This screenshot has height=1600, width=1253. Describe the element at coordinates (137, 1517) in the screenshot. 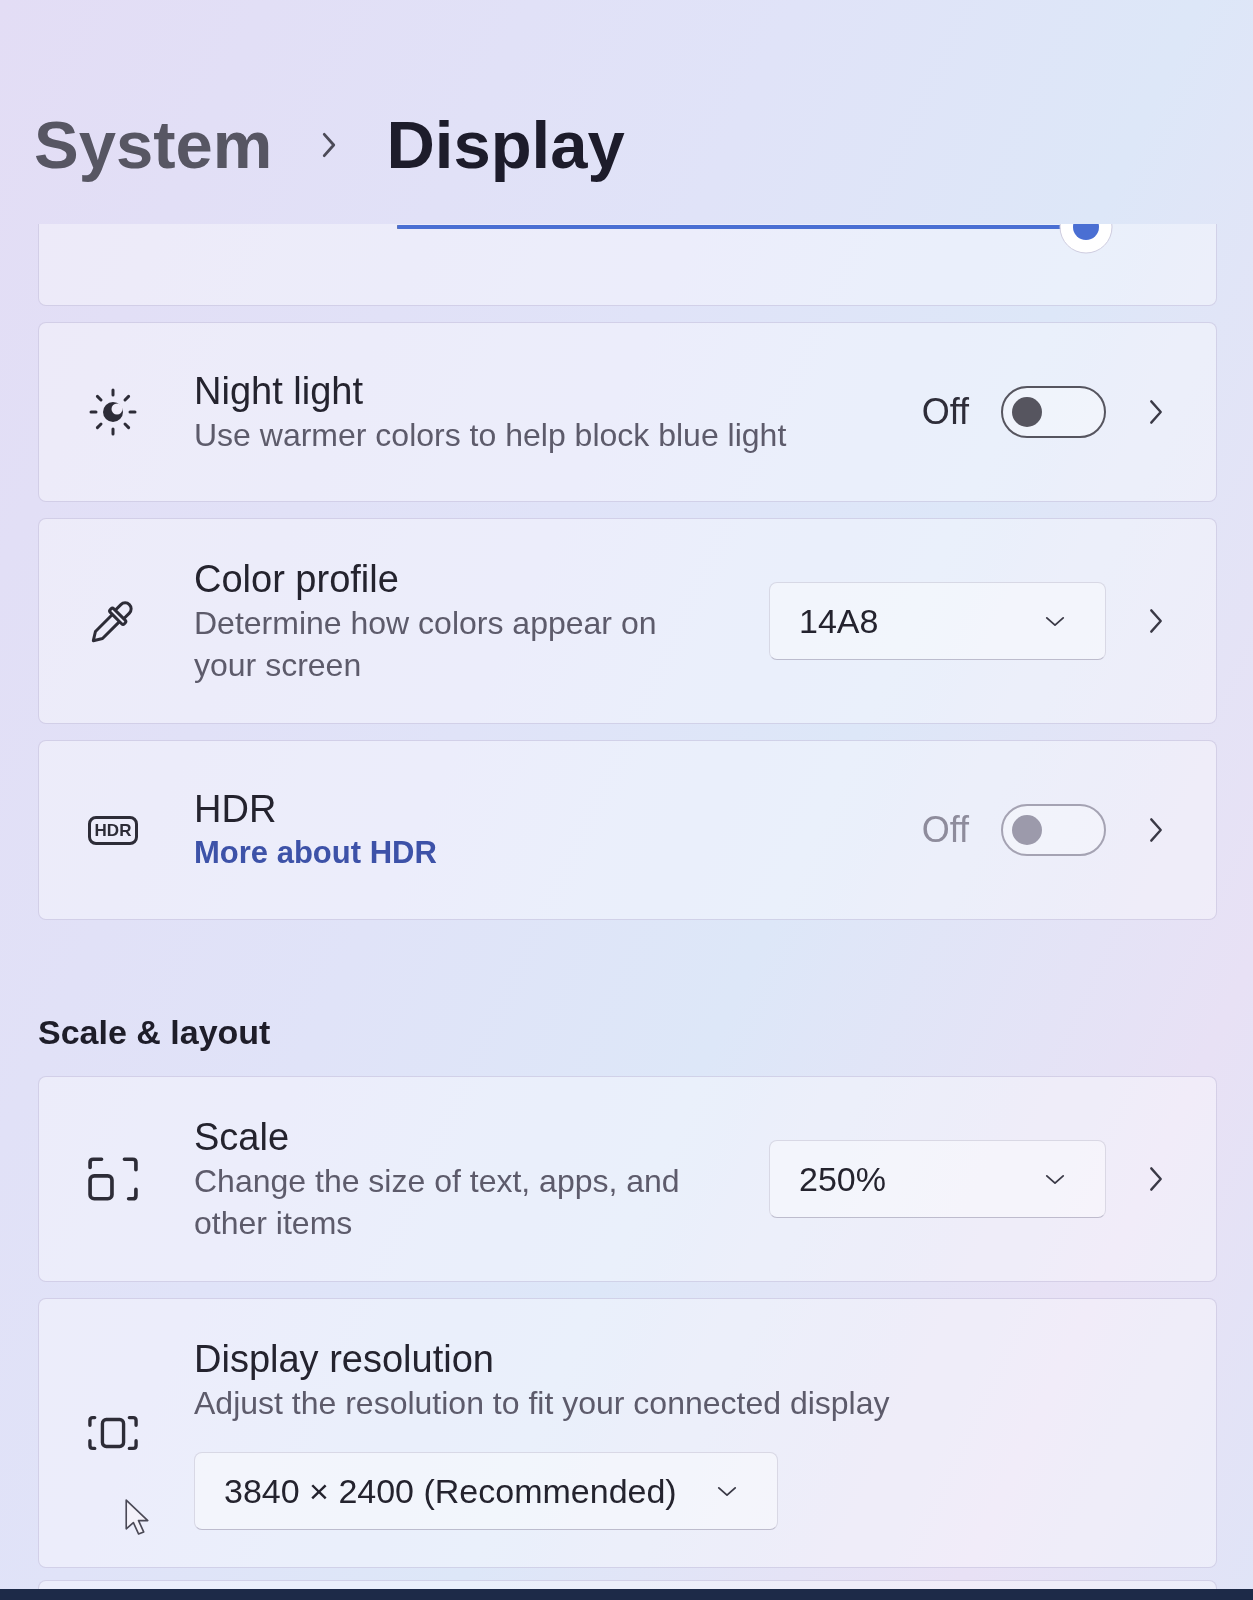

I see `mouse-pointer-icon` at that location.